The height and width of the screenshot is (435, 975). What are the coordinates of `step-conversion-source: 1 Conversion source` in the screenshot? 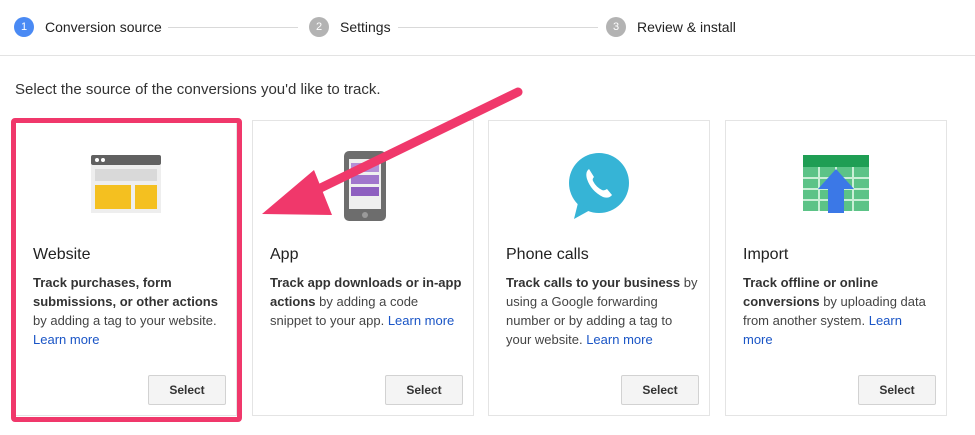 It's located at (88, 27).